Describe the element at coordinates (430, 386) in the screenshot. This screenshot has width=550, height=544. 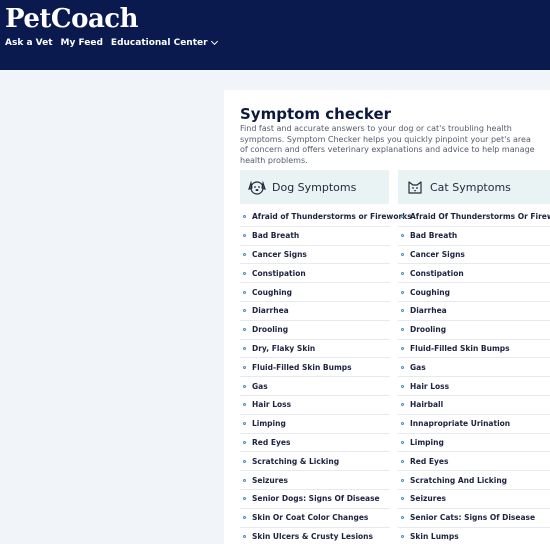
I see `cat-symptom-label: Hair Loss` at that location.